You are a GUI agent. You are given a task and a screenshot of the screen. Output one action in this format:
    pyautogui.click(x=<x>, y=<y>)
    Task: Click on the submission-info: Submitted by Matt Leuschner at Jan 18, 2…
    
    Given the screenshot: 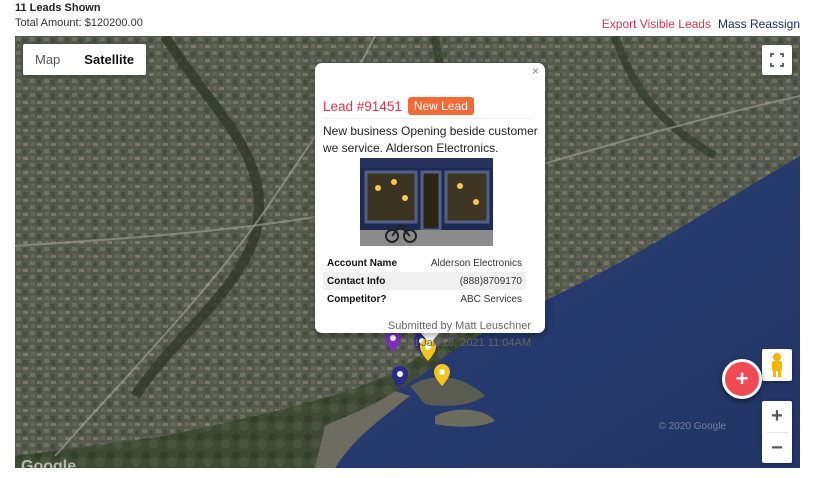 What is the action you would take?
    pyautogui.click(x=459, y=335)
    